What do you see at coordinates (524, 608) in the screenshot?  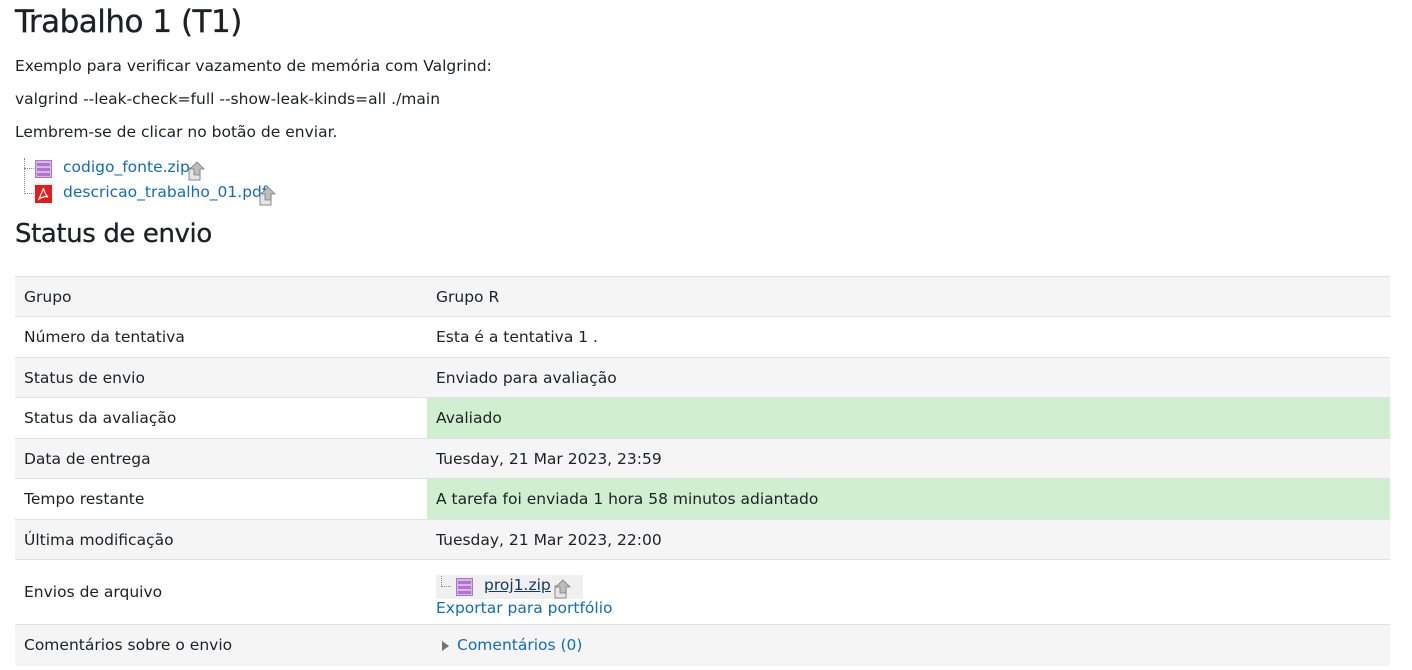 I see `export-portfolio-link: Exportar para portfólio` at bounding box center [524, 608].